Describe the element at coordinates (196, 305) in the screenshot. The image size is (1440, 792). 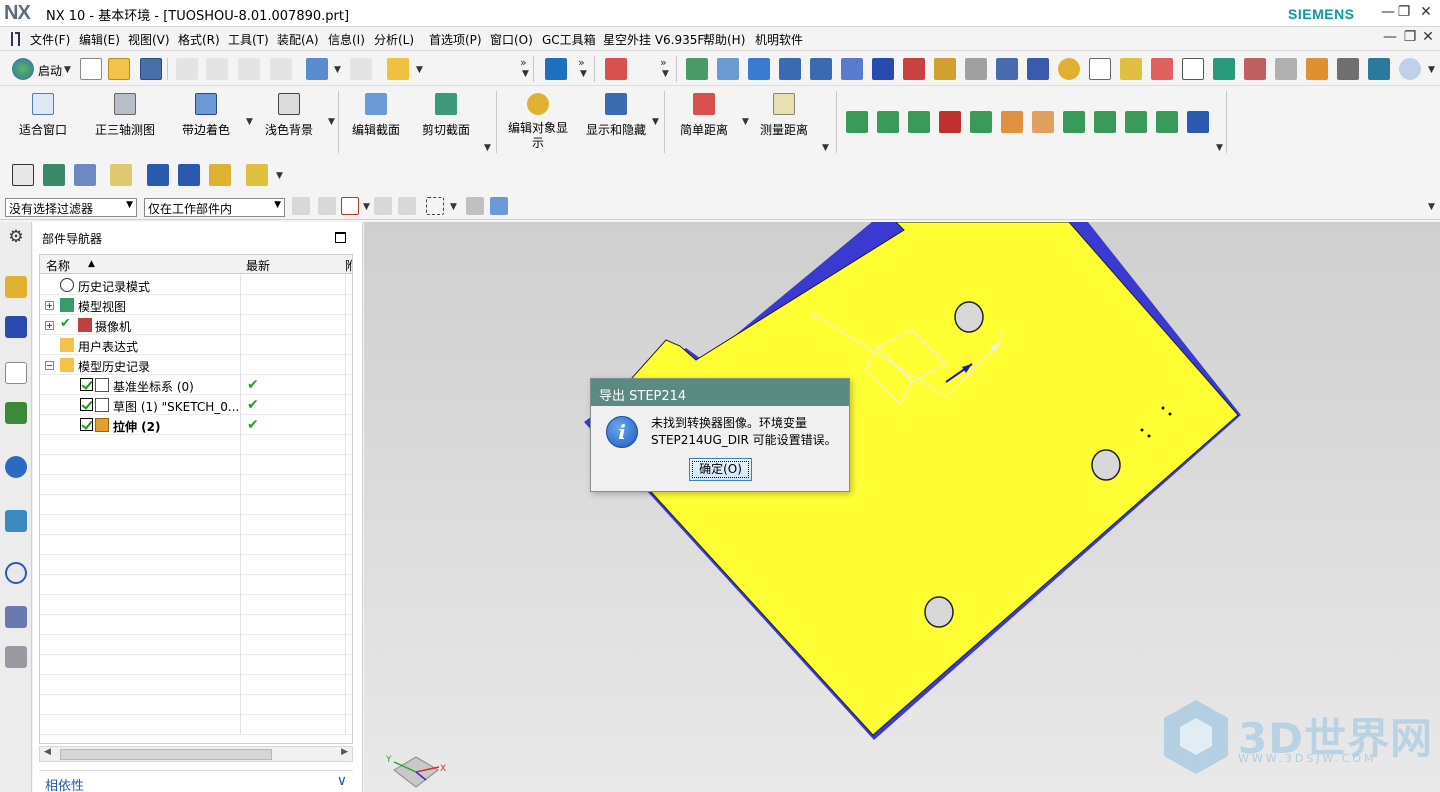
I see `table-row: + 模型视图` at that location.